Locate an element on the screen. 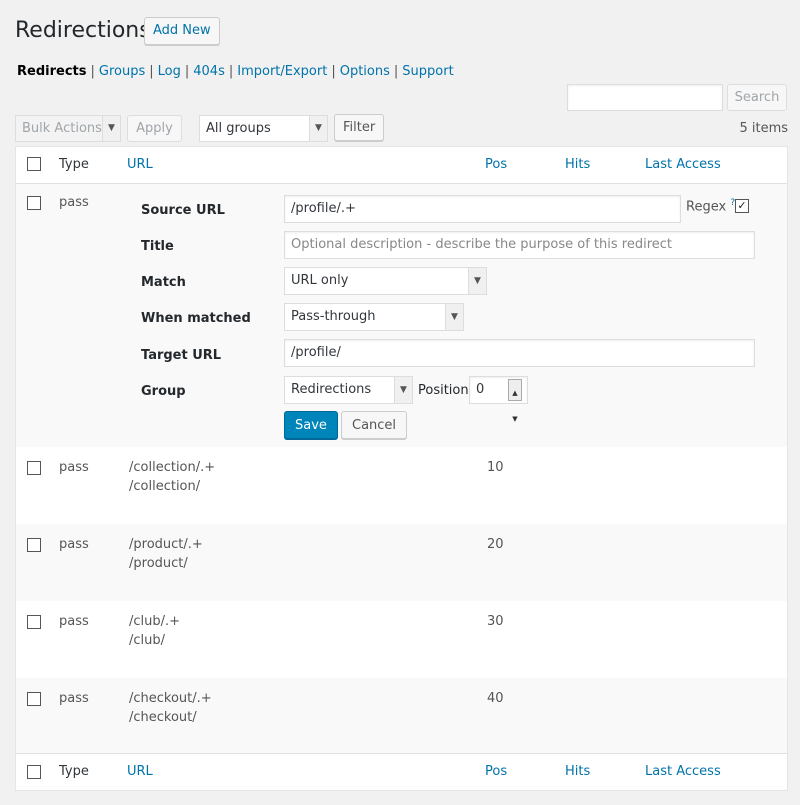 The height and width of the screenshot is (805, 800). save-button: Save is located at coordinates (311, 425).